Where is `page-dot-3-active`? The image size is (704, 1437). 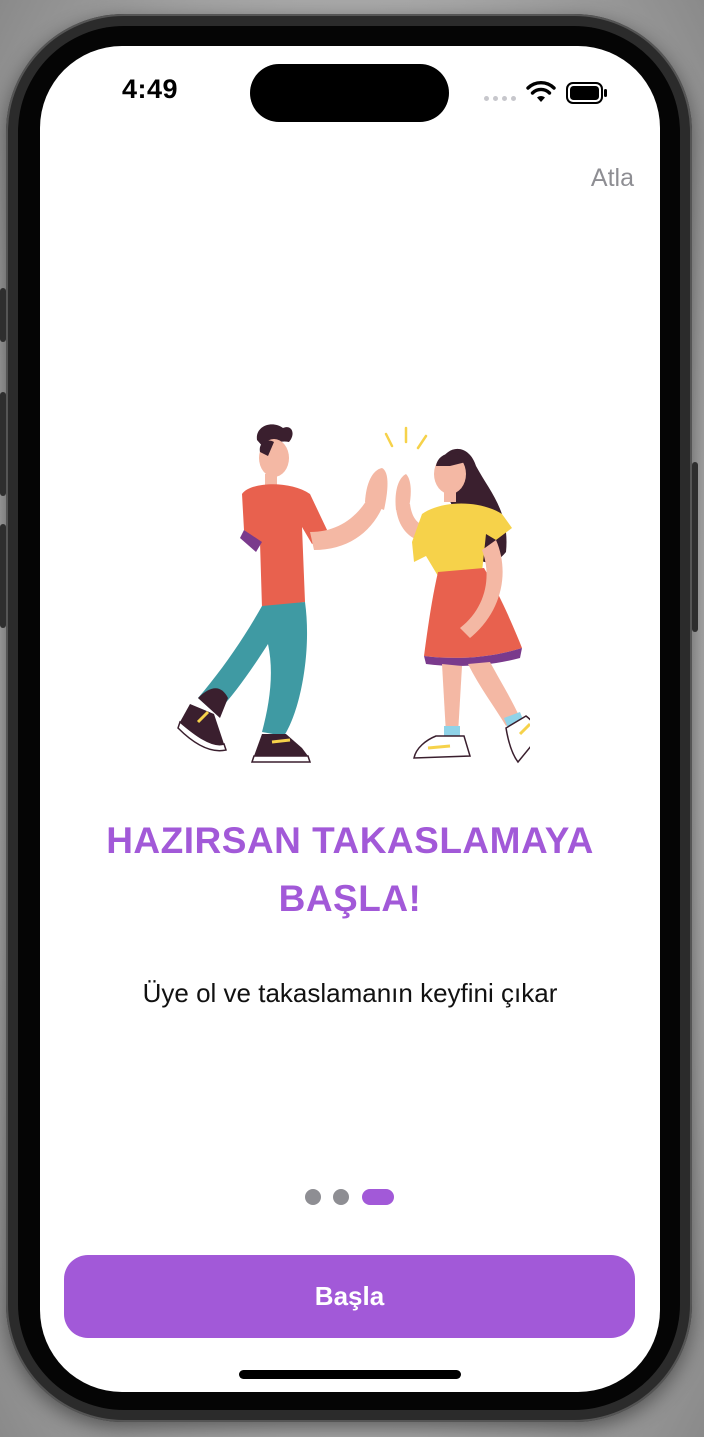 page-dot-3-active is located at coordinates (378, 1197).